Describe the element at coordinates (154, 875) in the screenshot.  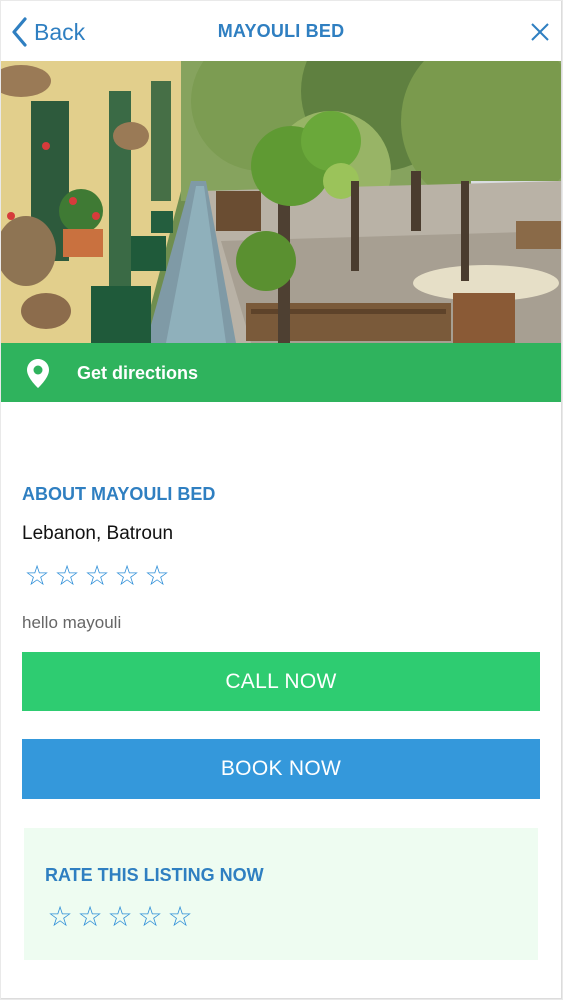
I see `rate-listing-heading: RATE THIS LISTING NOW` at that location.